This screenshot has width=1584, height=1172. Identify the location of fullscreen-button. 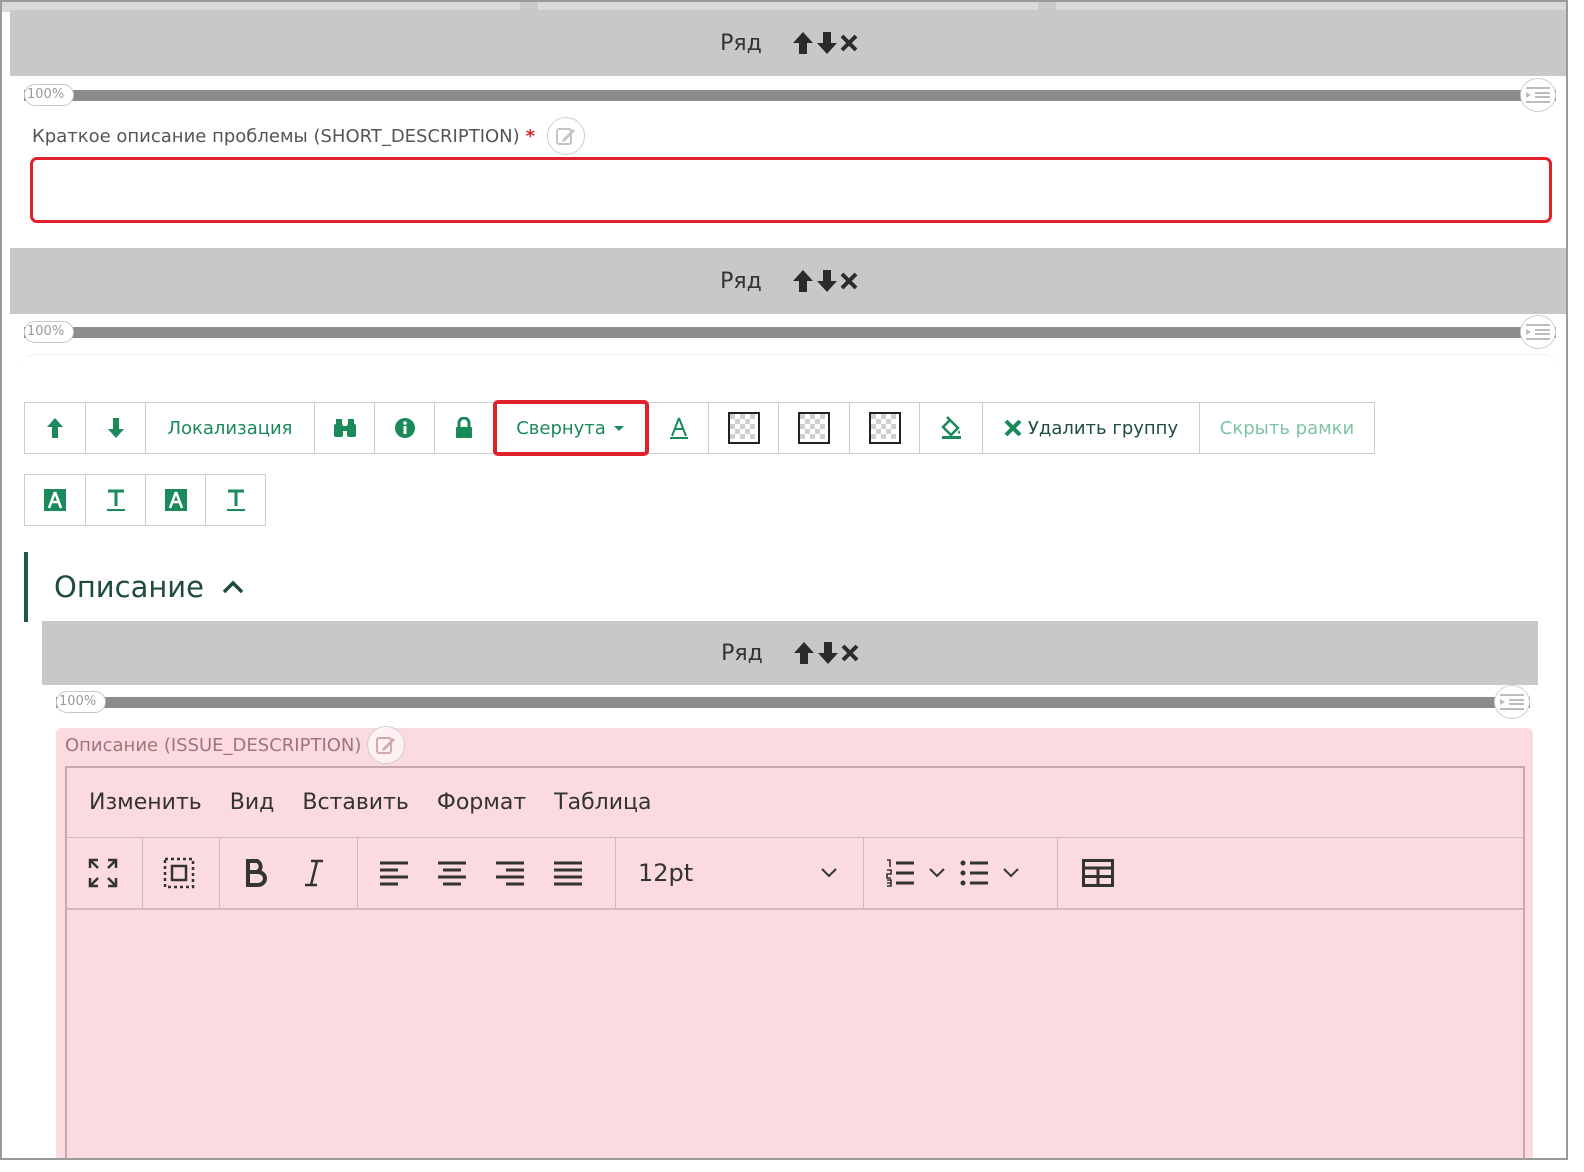
(103, 873).